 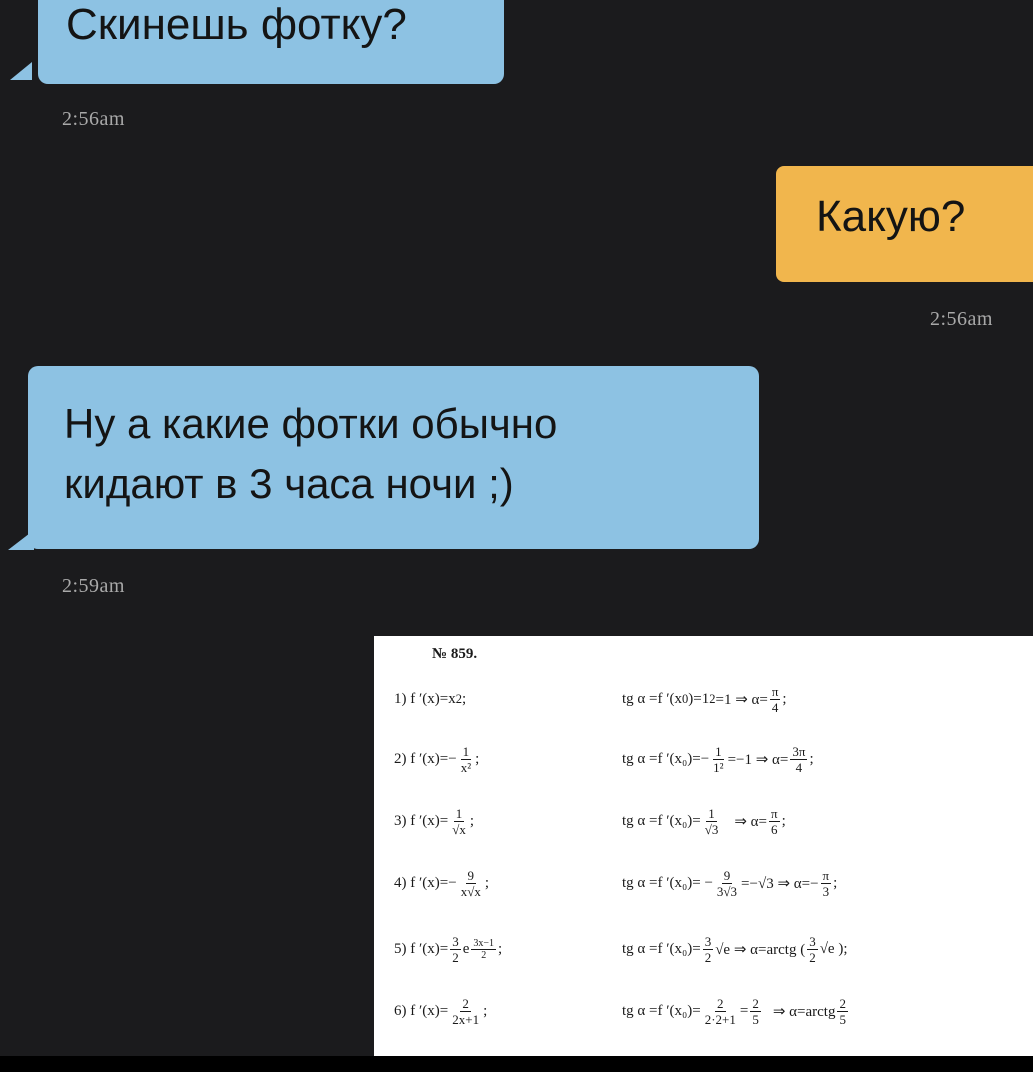 I want to click on expr-text: √e );, so click(x=833, y=948).